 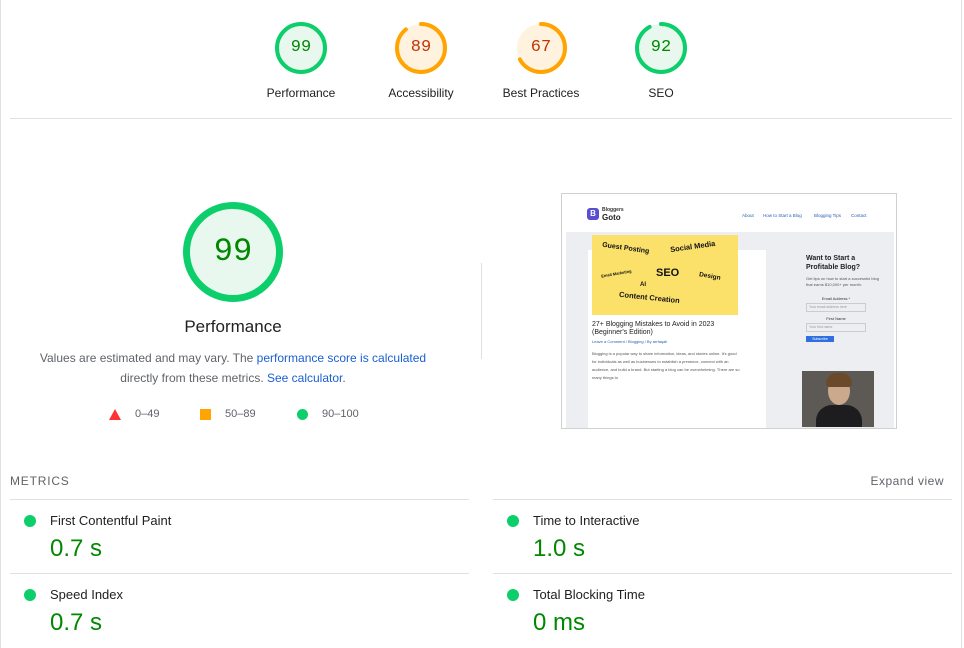 I want to click on gauge-score: 99, so click(x=301, y=47).